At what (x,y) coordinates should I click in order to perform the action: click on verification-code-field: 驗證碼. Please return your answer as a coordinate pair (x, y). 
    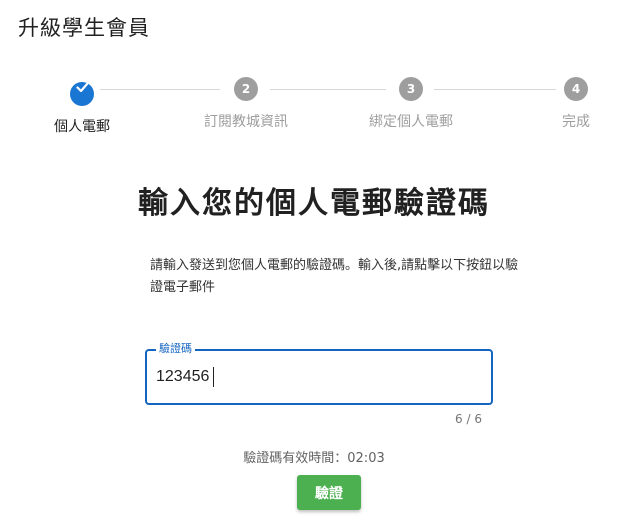
    Looking at the image, I should click on (319, 373).